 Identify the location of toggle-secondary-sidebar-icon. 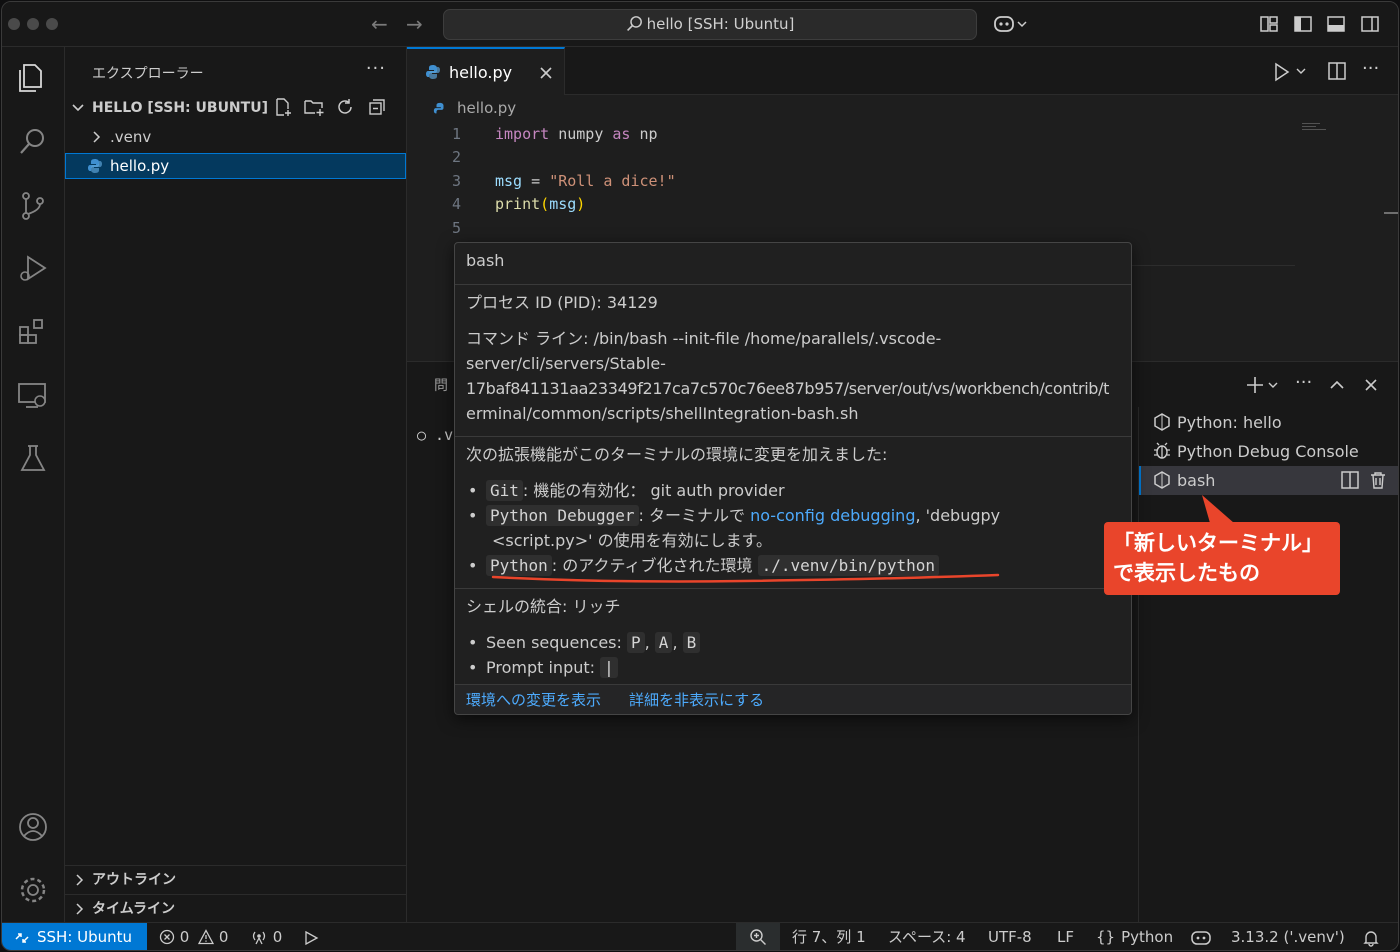
(1370, 24).